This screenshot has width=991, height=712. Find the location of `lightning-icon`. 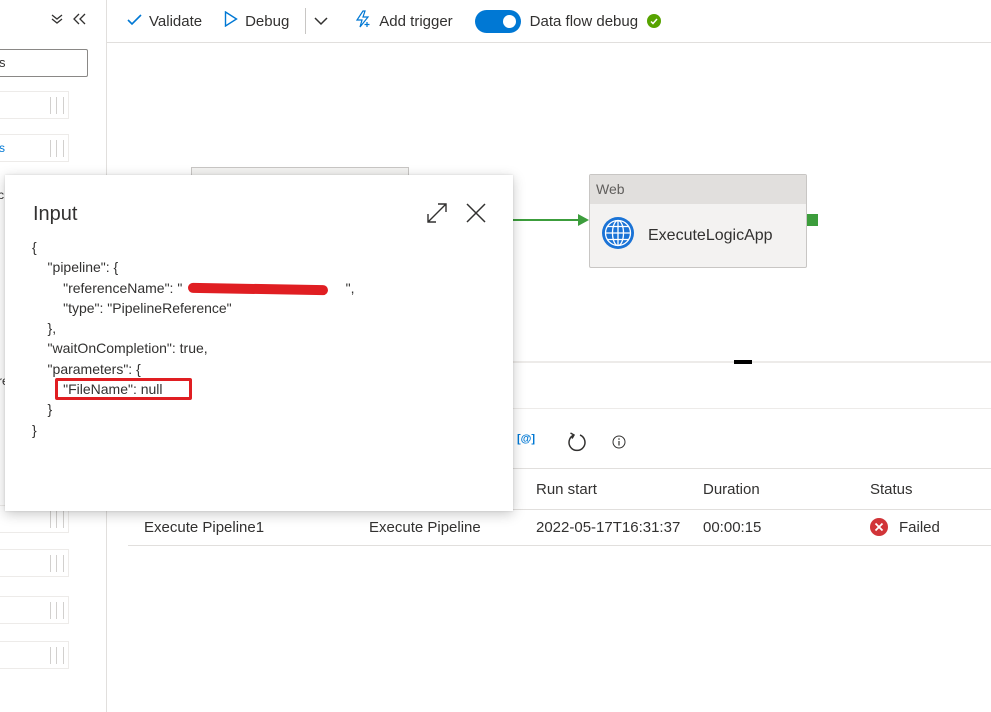

lightning-icon is located at coordinates (363, 21).